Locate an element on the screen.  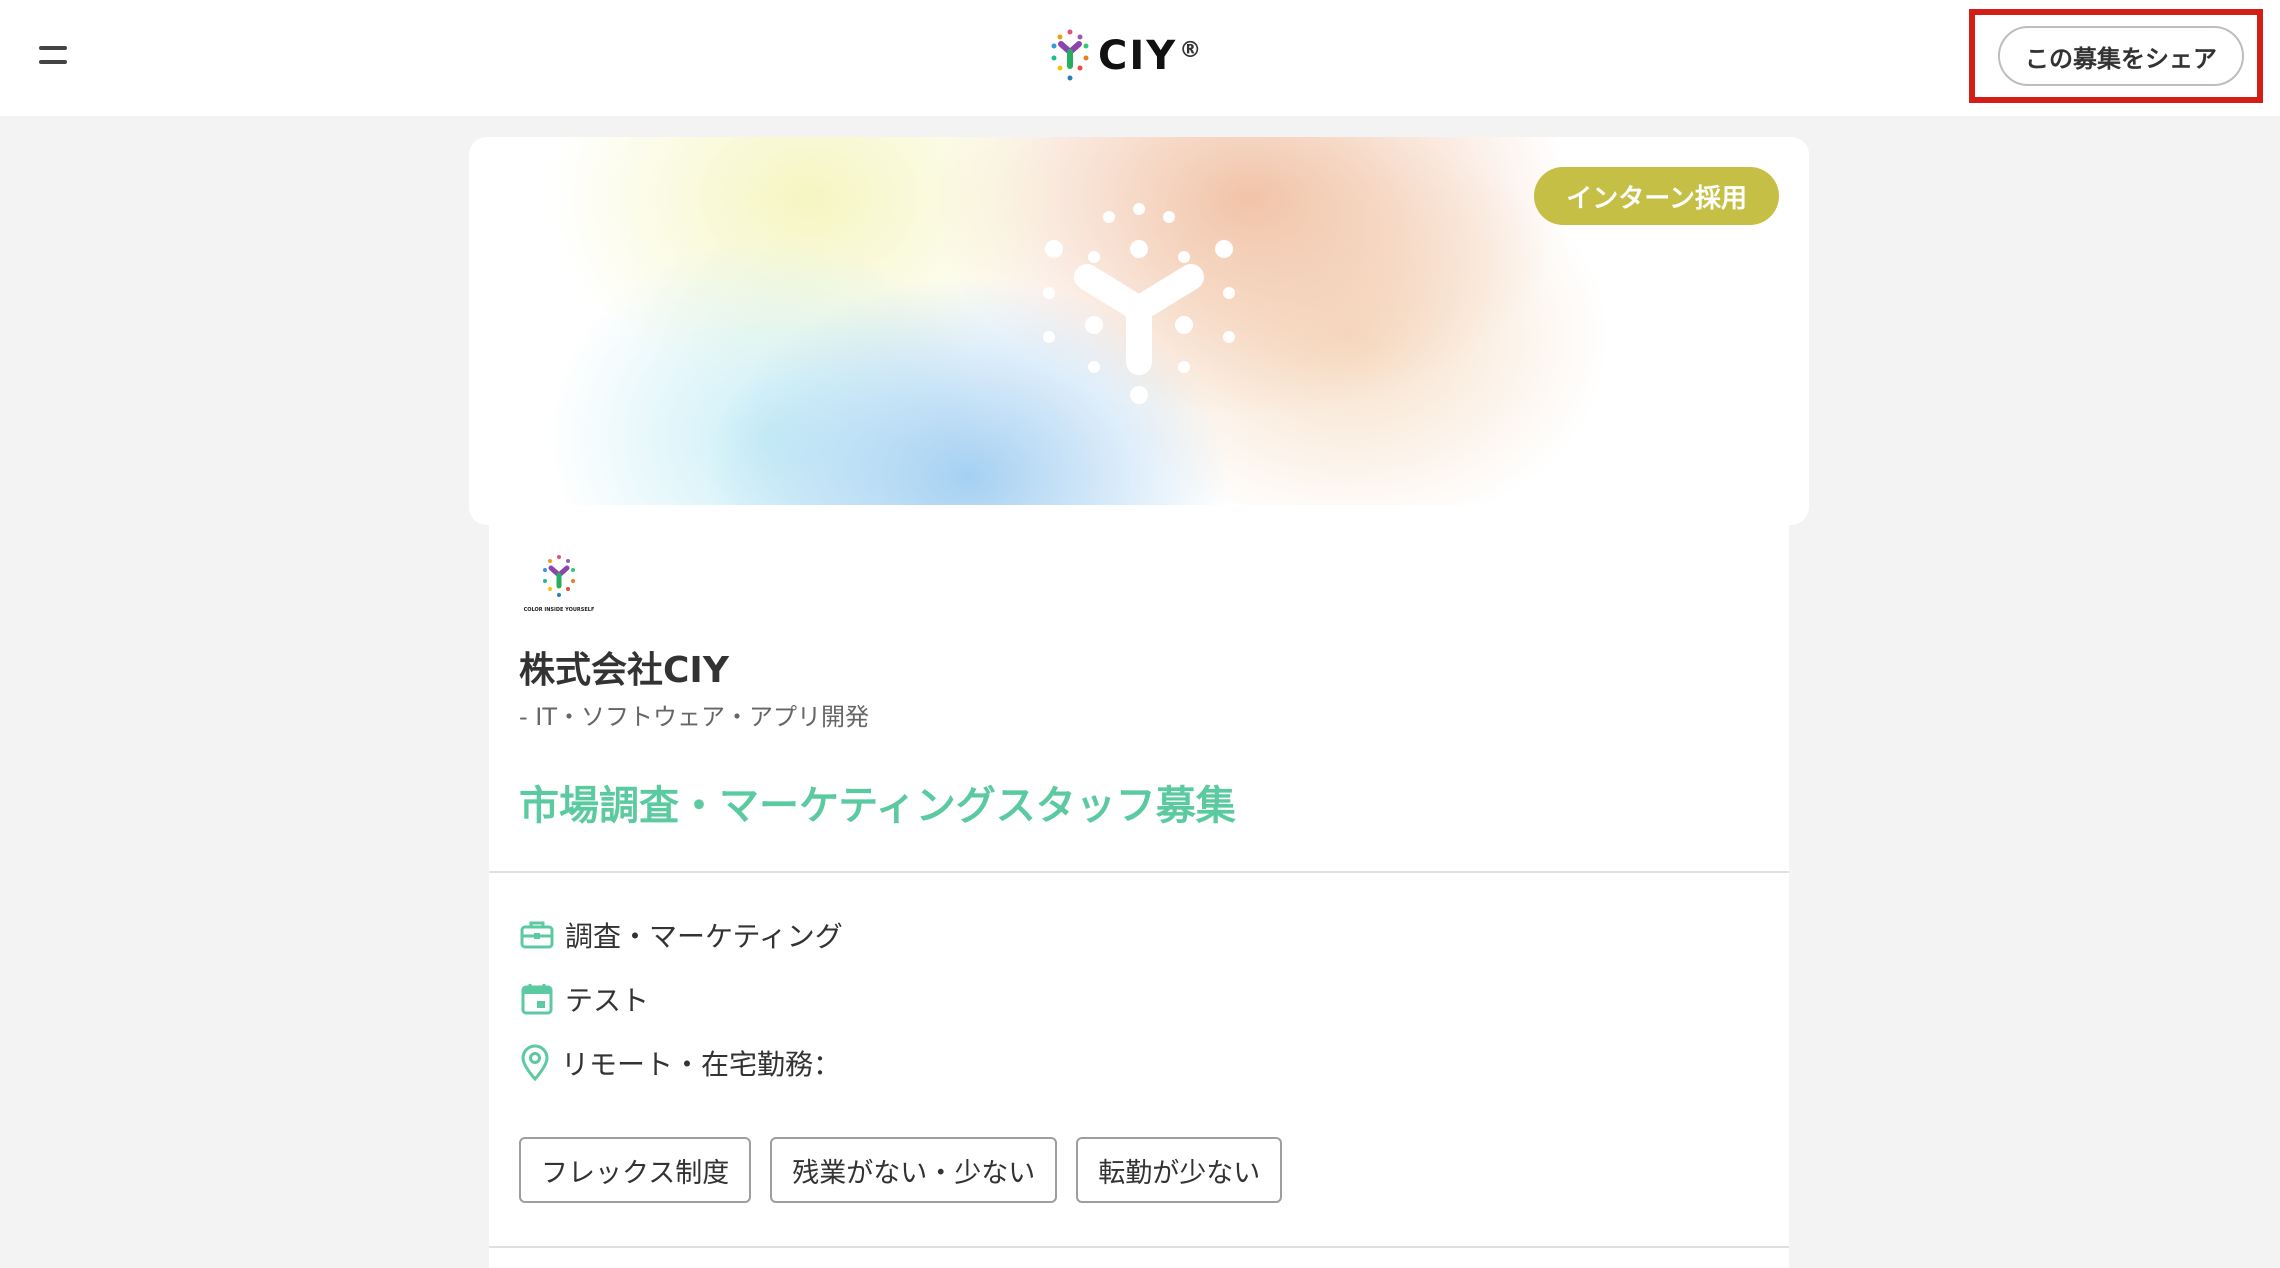
job-schedule-text: テスト is located at coordinates (607, 1000).